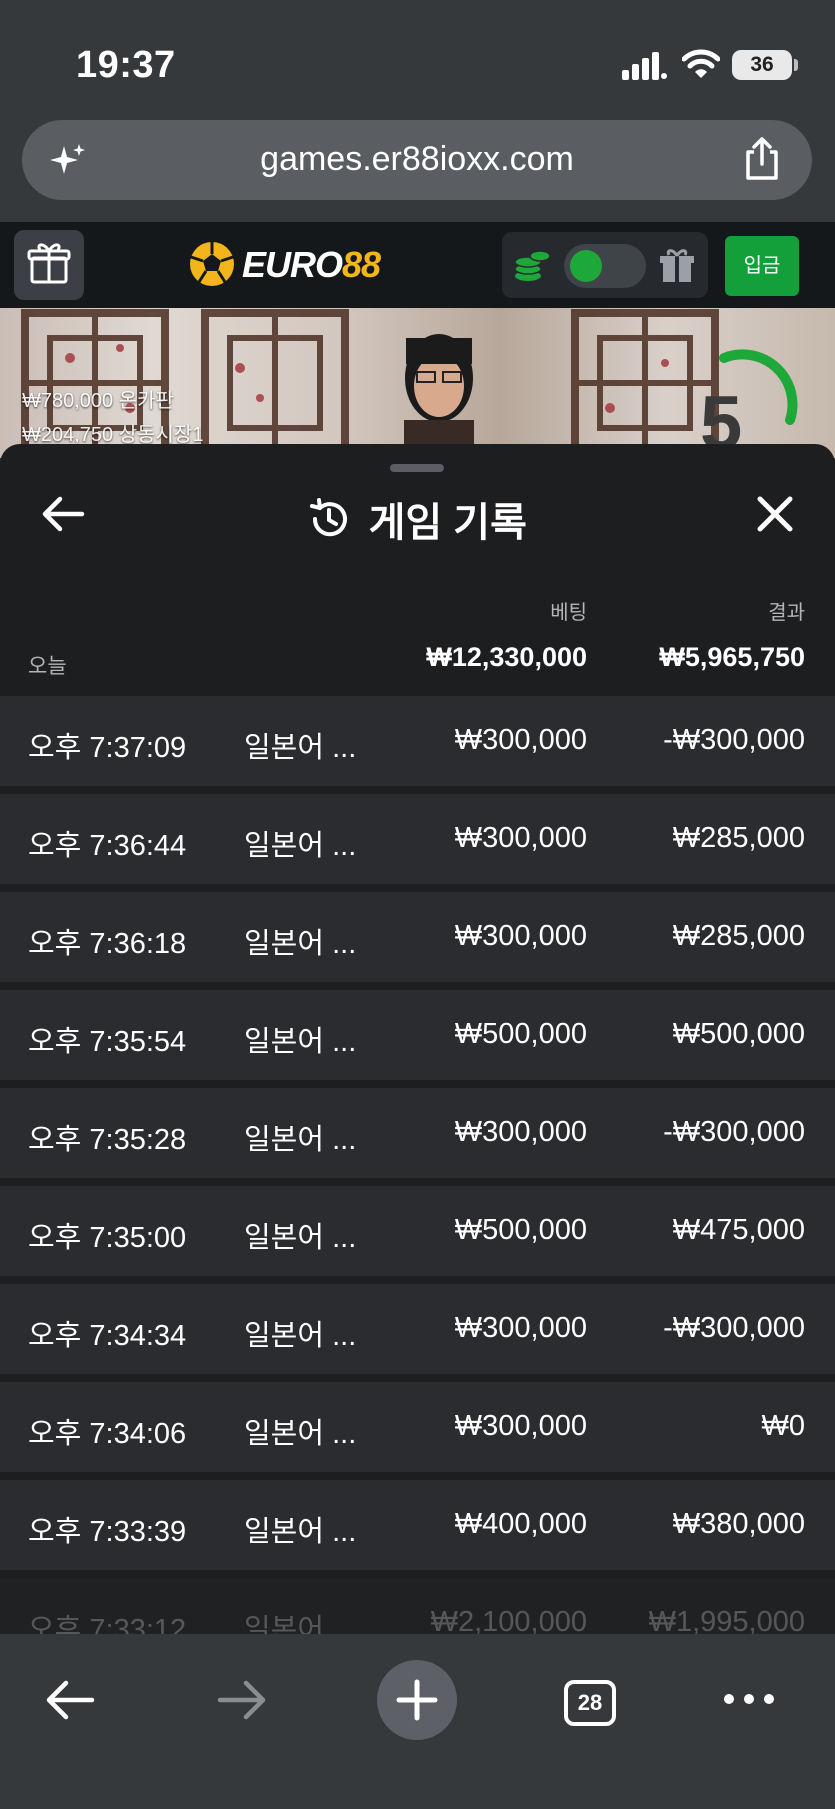 Image resolution: width=835 pixels, height=1809 pixels. Describe the element at coordinates (417, 468) in the screenshot. I see `sheet-grabber` at that location.